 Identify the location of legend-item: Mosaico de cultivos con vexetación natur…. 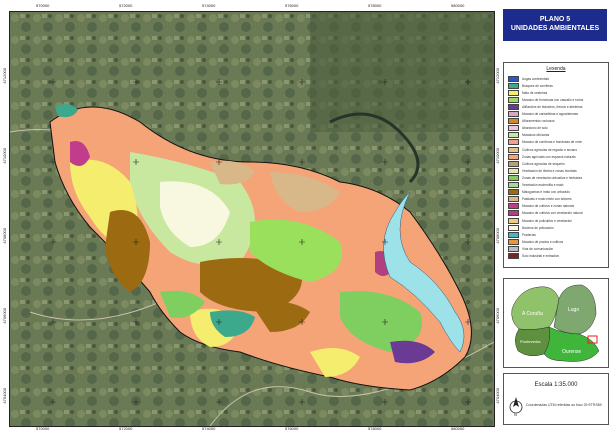
(545, 213).